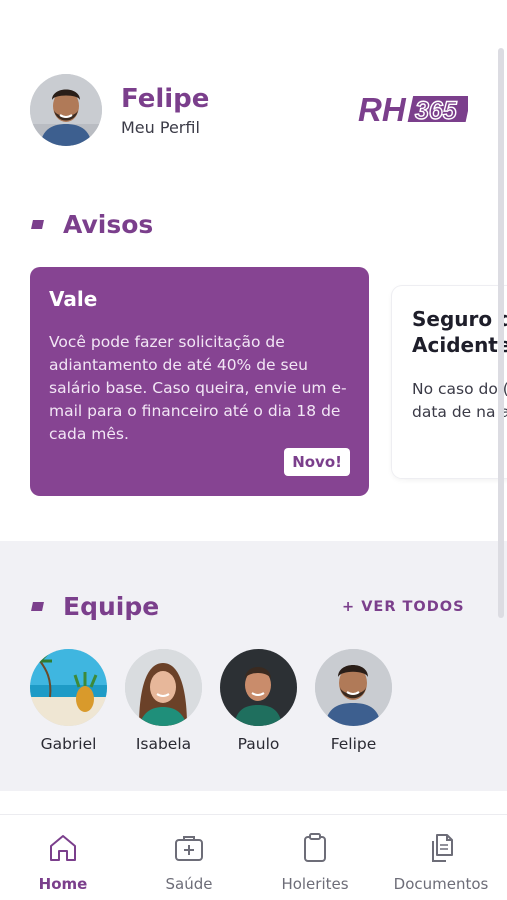 The height and width of the screenshot is (900, 507). Describe the element at coordinates (63, 884) in the screenshot. I see `nav-label: Home` at that location.